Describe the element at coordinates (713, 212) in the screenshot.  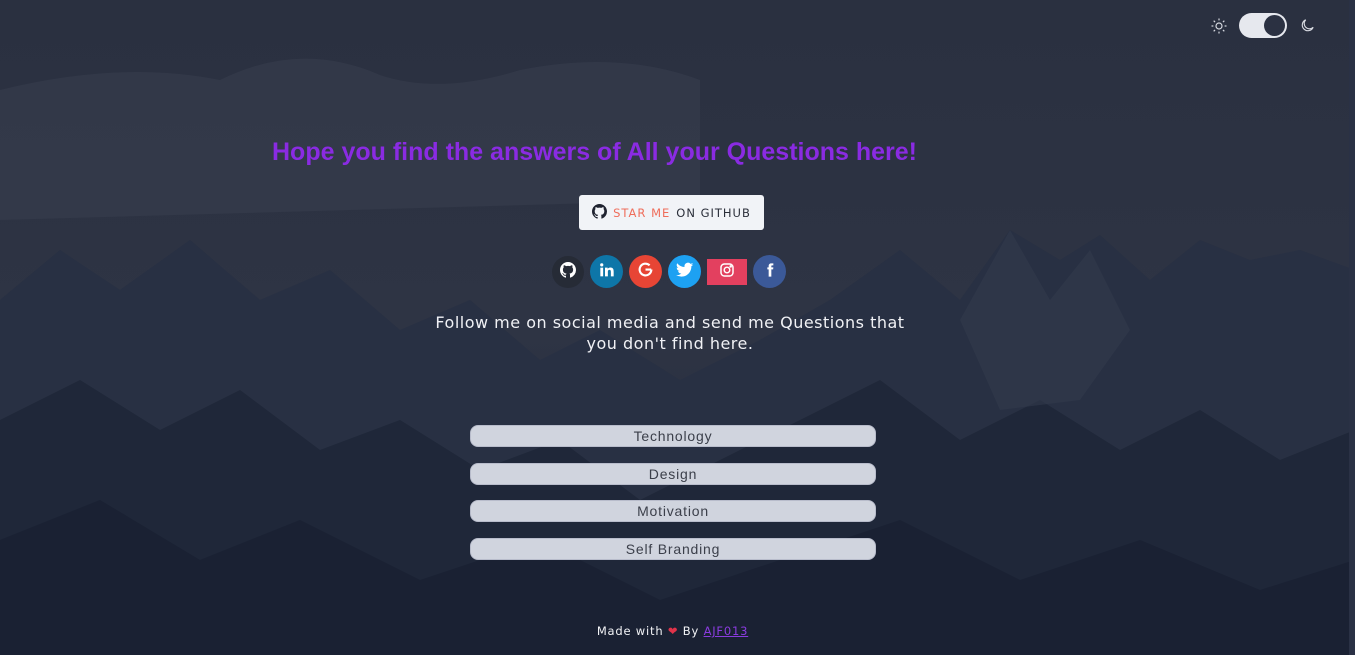
I see `on-github-text: ON GITHUB` at that location.